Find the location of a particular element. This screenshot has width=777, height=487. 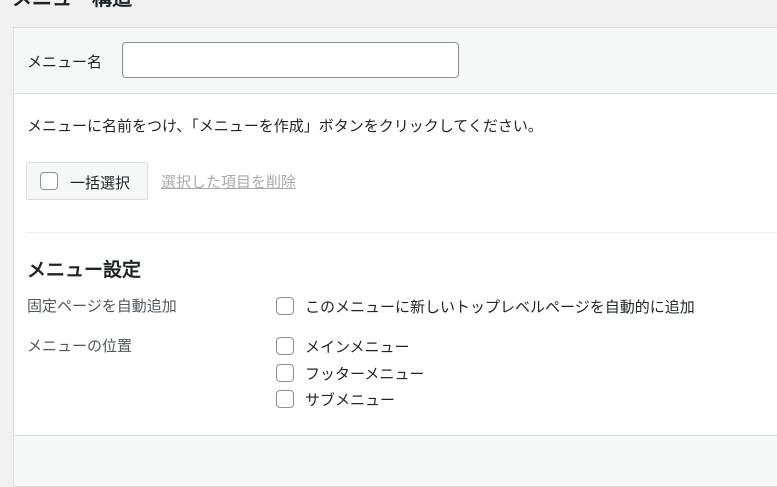

panel-footer is located at coordinates (395, 460).